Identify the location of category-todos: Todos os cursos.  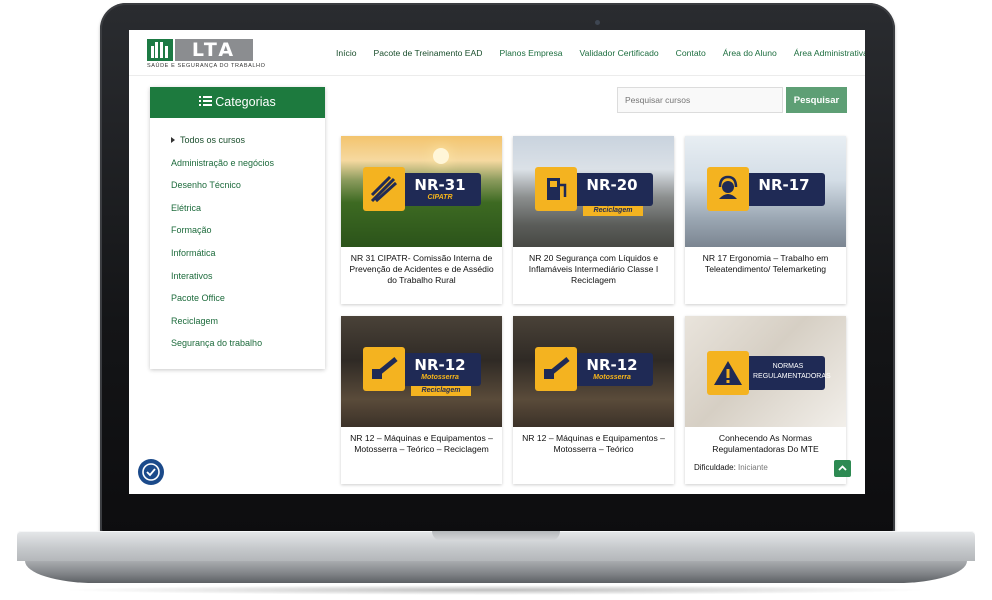
(248, 145).